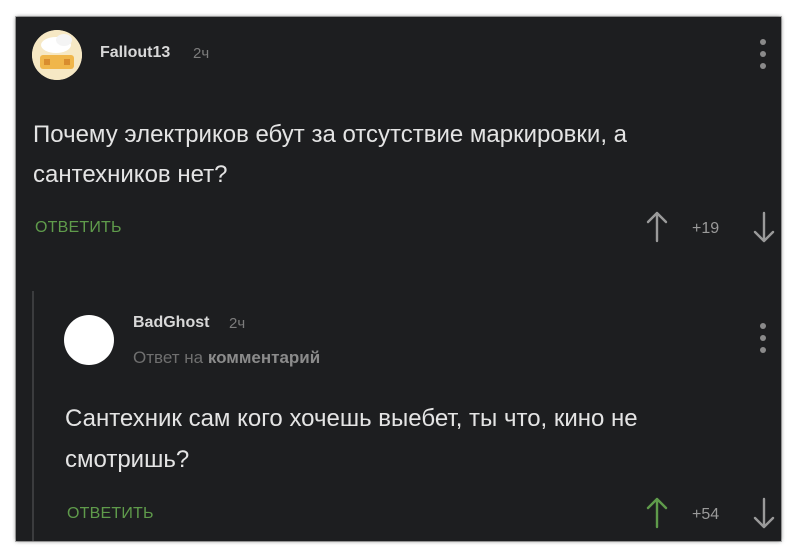 The image size is (800, 557). I want to click on reply-to-info: Ответ на комментарий, so click(226, 358).